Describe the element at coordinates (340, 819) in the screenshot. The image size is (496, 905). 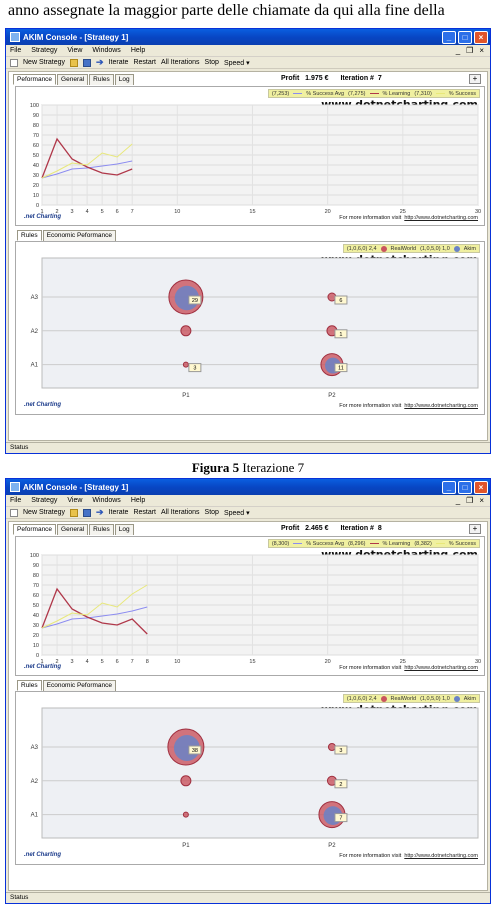
I see `bubble-value-label: 7` at that location.